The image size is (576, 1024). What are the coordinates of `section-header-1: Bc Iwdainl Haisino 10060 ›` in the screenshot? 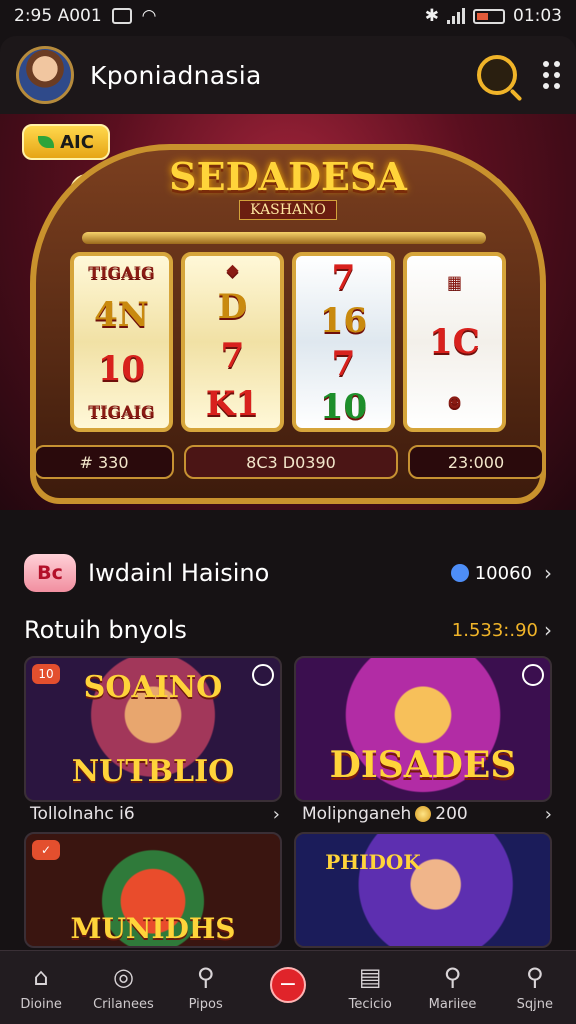 It's located at (288, 573).